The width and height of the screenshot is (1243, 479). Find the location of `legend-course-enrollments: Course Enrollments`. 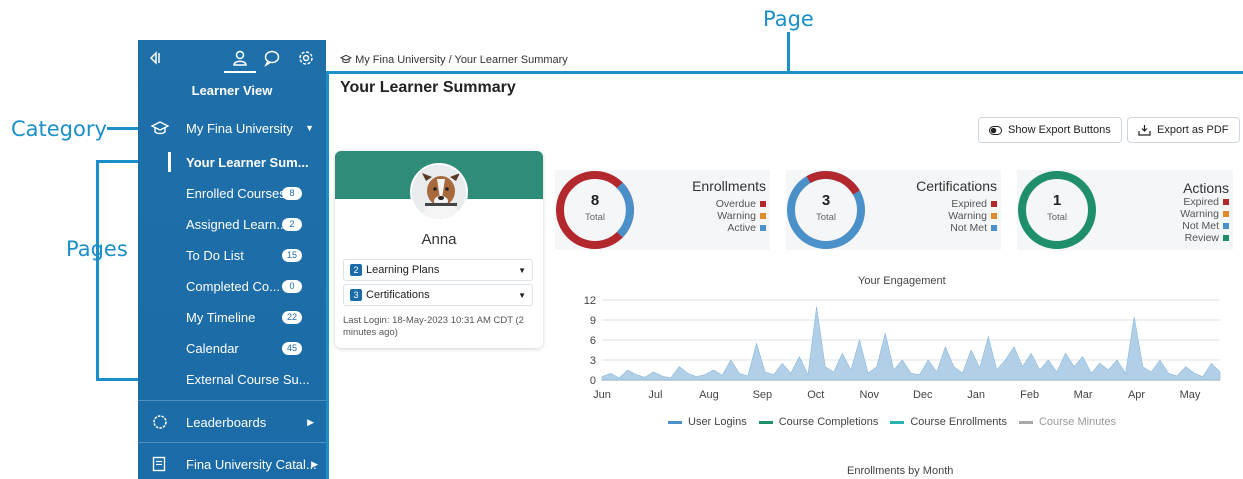

legend-course-enrollments: Course Enrollments is located at coordinates (958, 422).